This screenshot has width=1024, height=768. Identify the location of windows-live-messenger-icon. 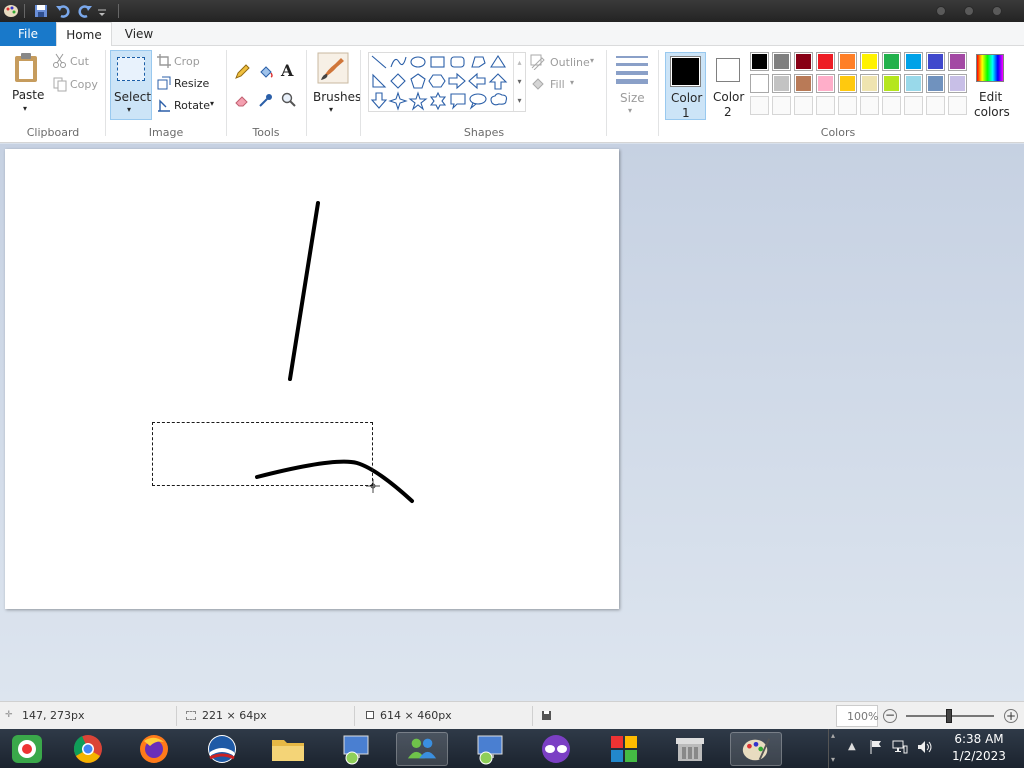
(422, 749).